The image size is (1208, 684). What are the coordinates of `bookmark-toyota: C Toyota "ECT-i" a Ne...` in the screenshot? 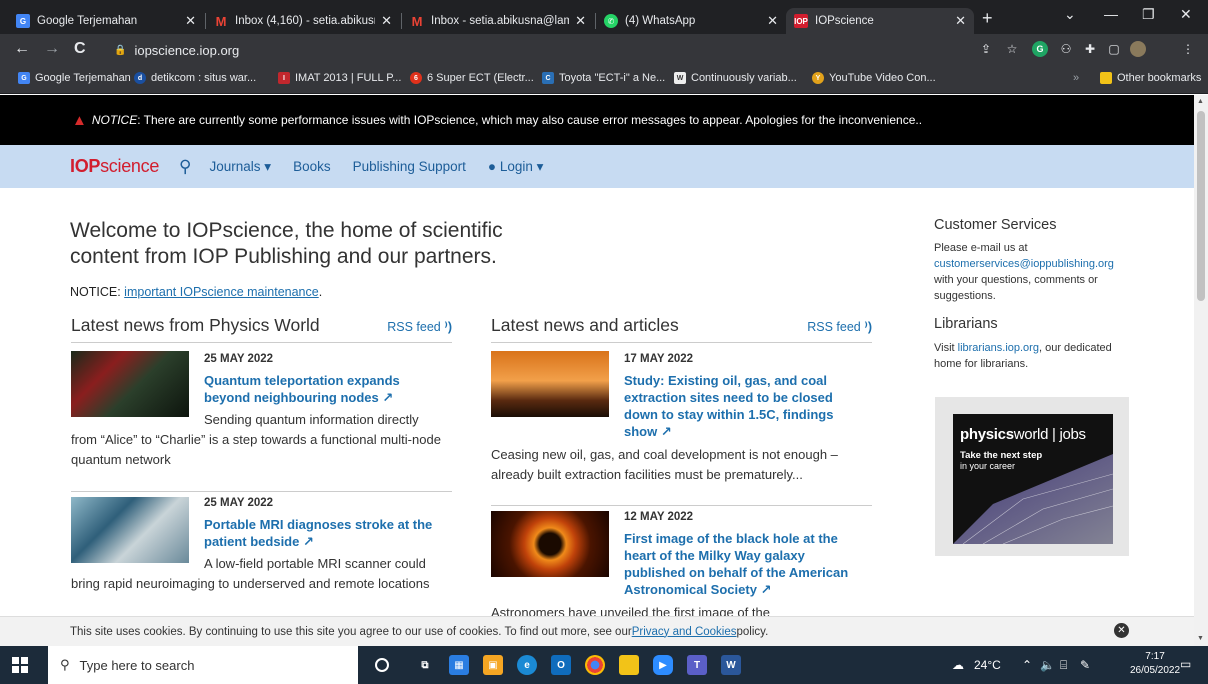 It's located at (603, 78).